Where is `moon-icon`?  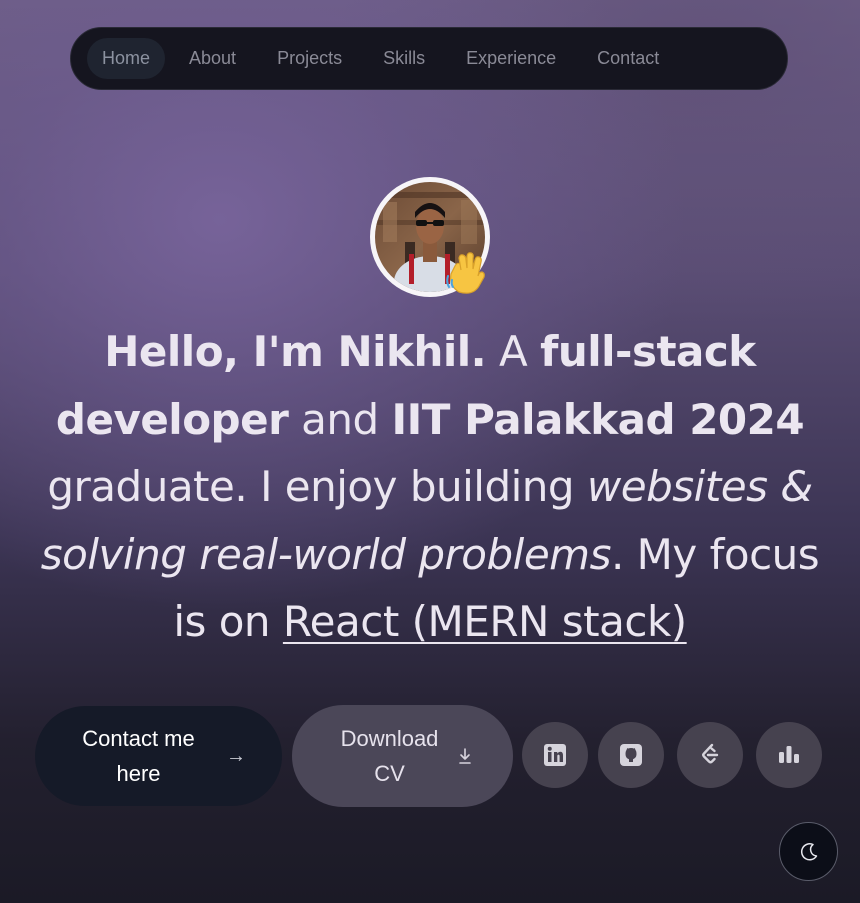 moon-icon is located at coordinates (808, 851).